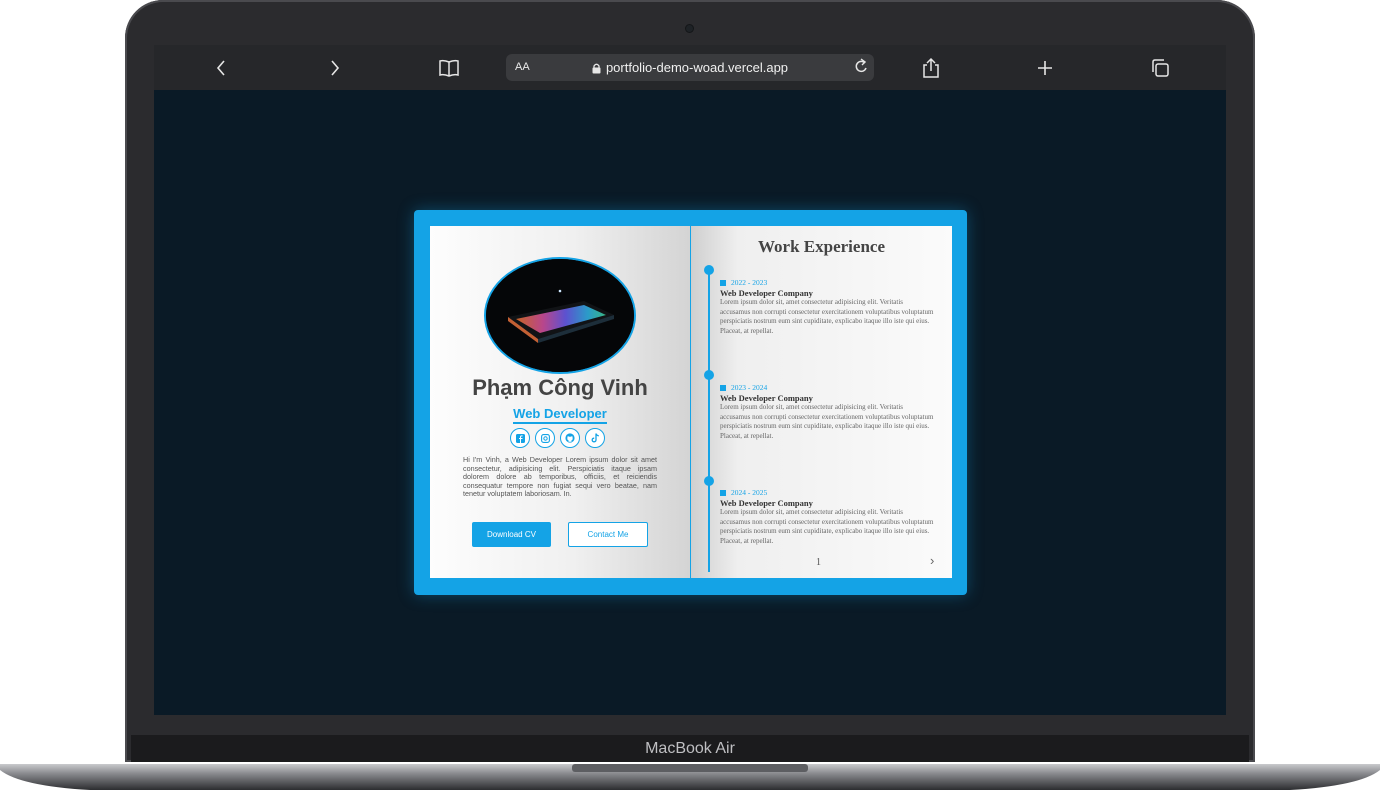 This screenshot has width=1380, height=793. What do you see at coordinates (1045, 67) in the screenshot?
I see `new-tab-icon` at bounding box center [1045, 67].